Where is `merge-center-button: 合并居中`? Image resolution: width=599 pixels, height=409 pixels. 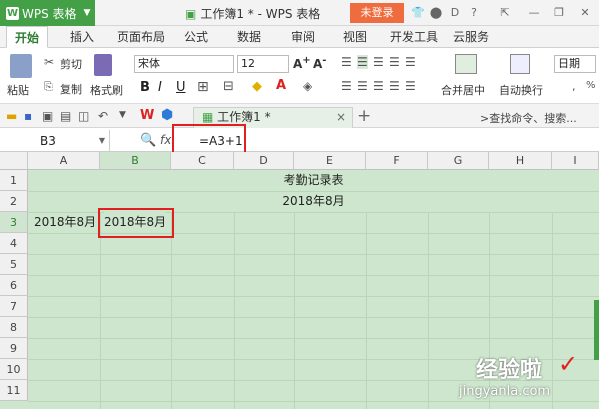
merge-center-button: 合并居中 is located at coordinates (463, 90).